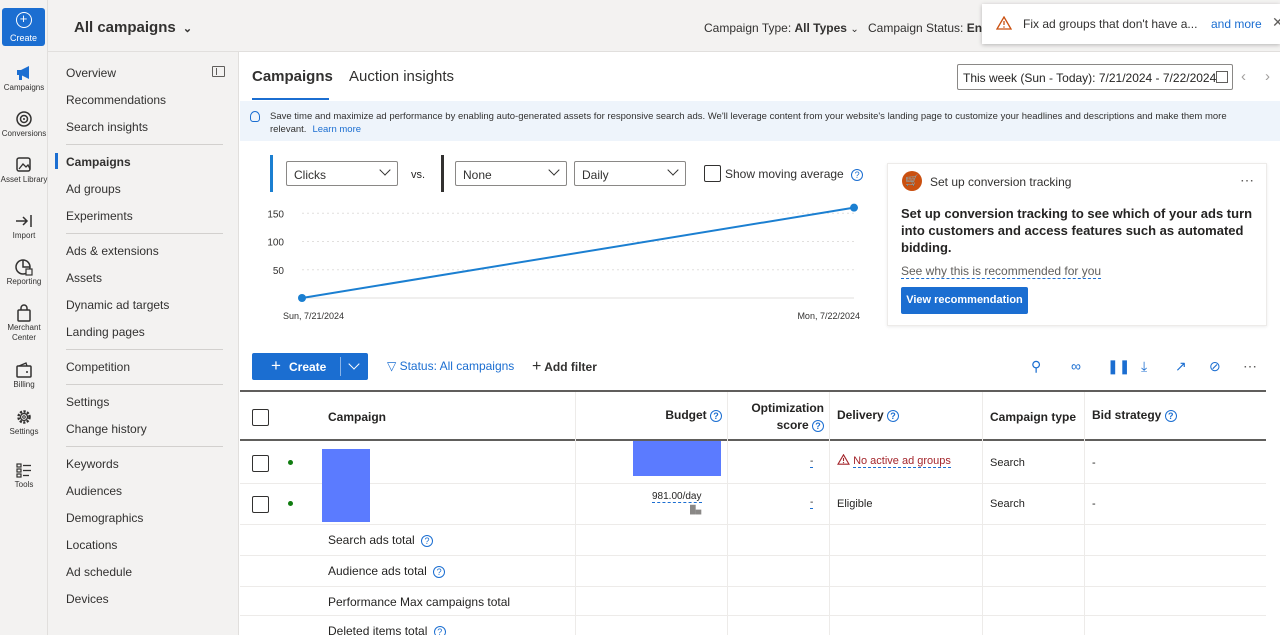  Describe the element at coordinates (24, 272) in the screenshot. I see `rail-reporting: Reporting` at that location.